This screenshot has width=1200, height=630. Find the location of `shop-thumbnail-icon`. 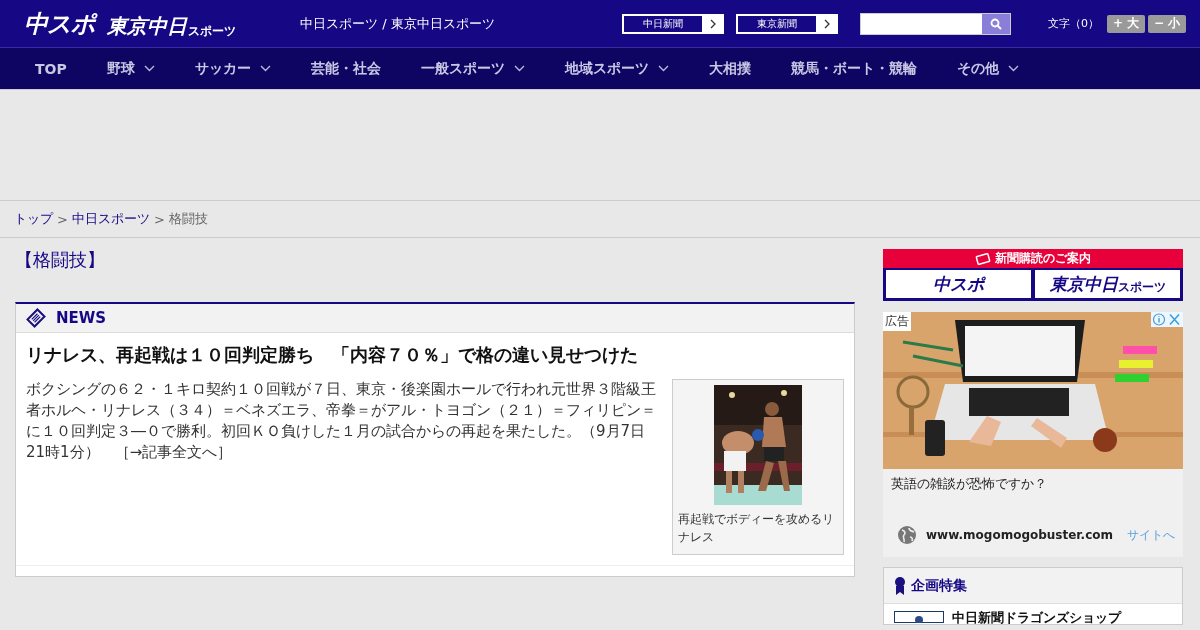

shop-thumbnail-icon is located at coordinates (919, 617).